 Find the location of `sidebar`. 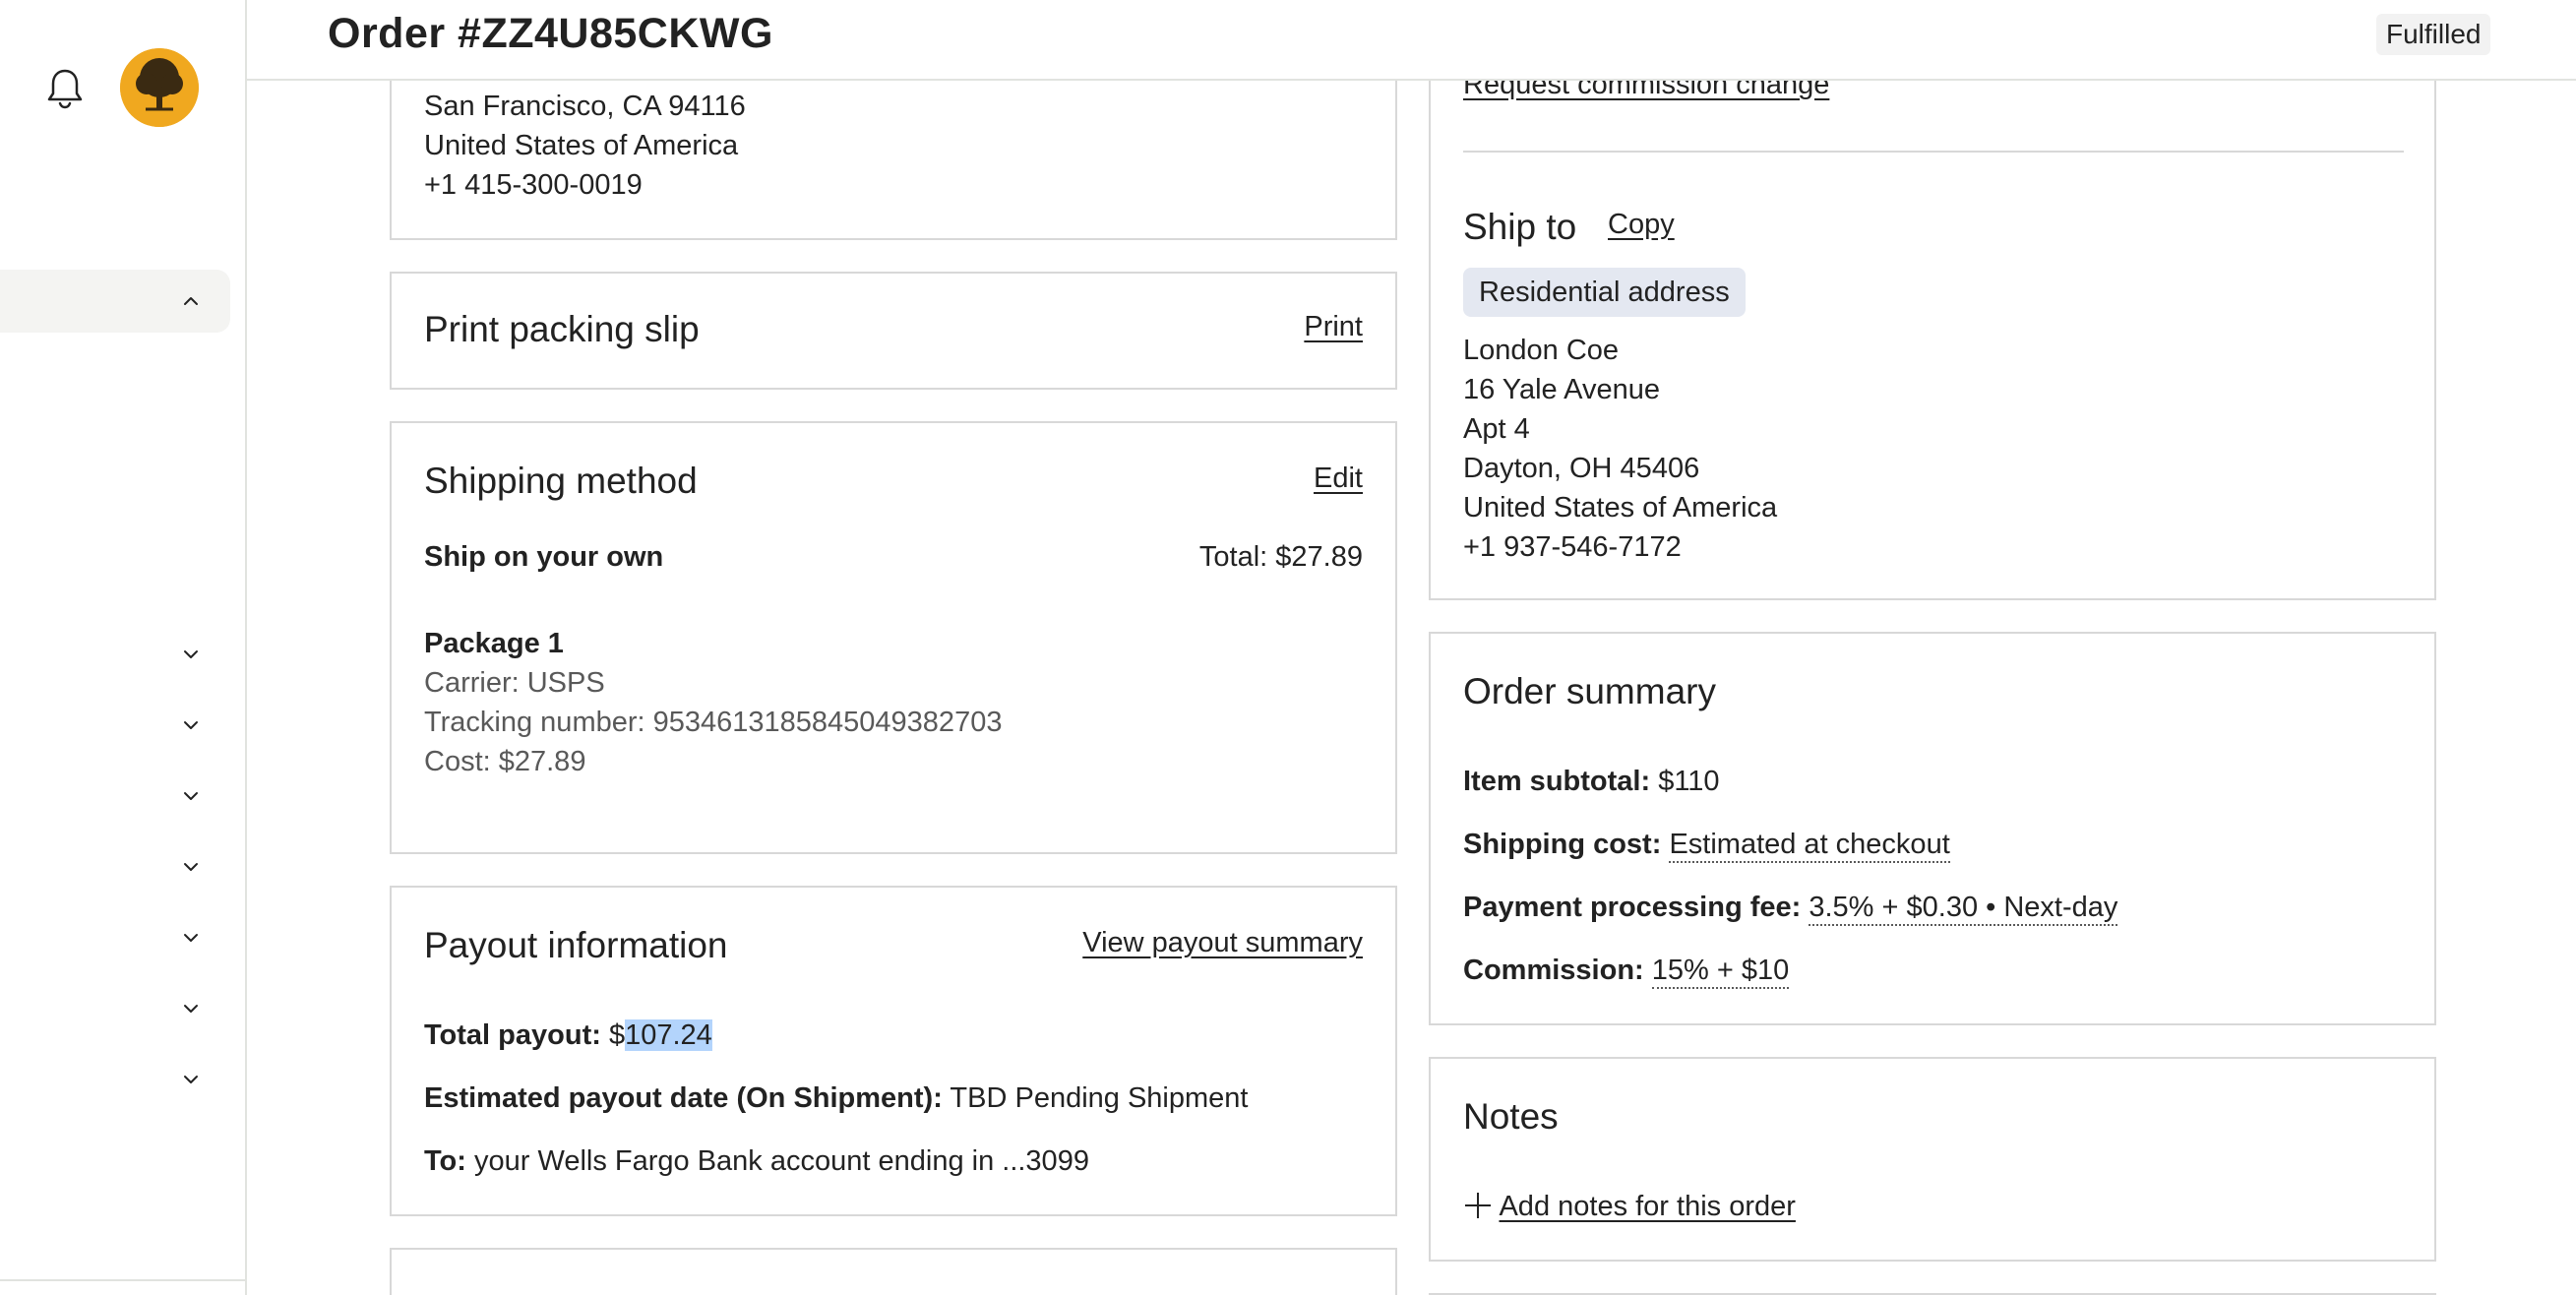

sidebar is located at coordinates (123, 647).